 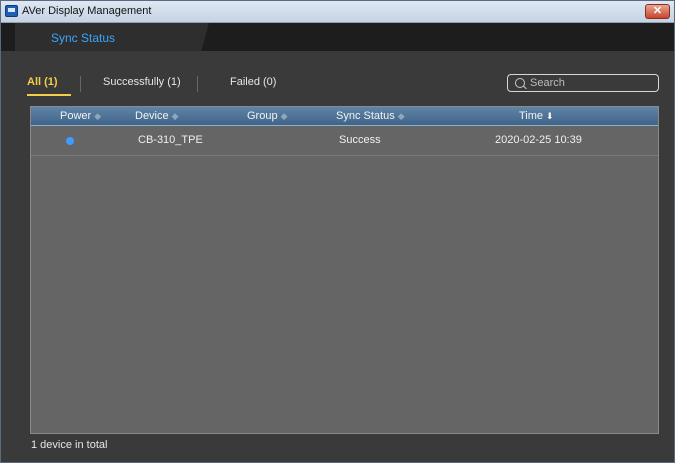 I want to click on search-box, so click(x=583, y=83).